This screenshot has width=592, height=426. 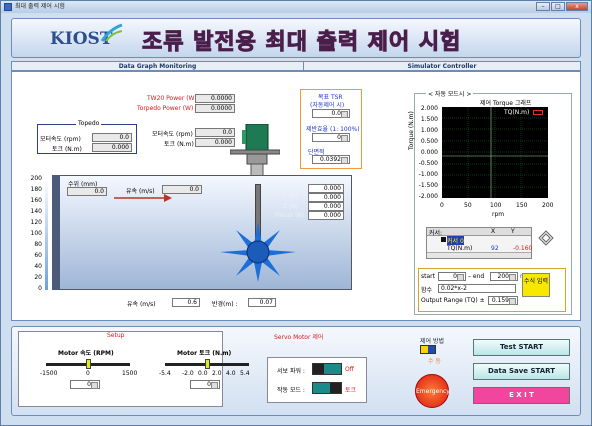 I want to click on ytick: -2.000, so click(x=428, y=196).